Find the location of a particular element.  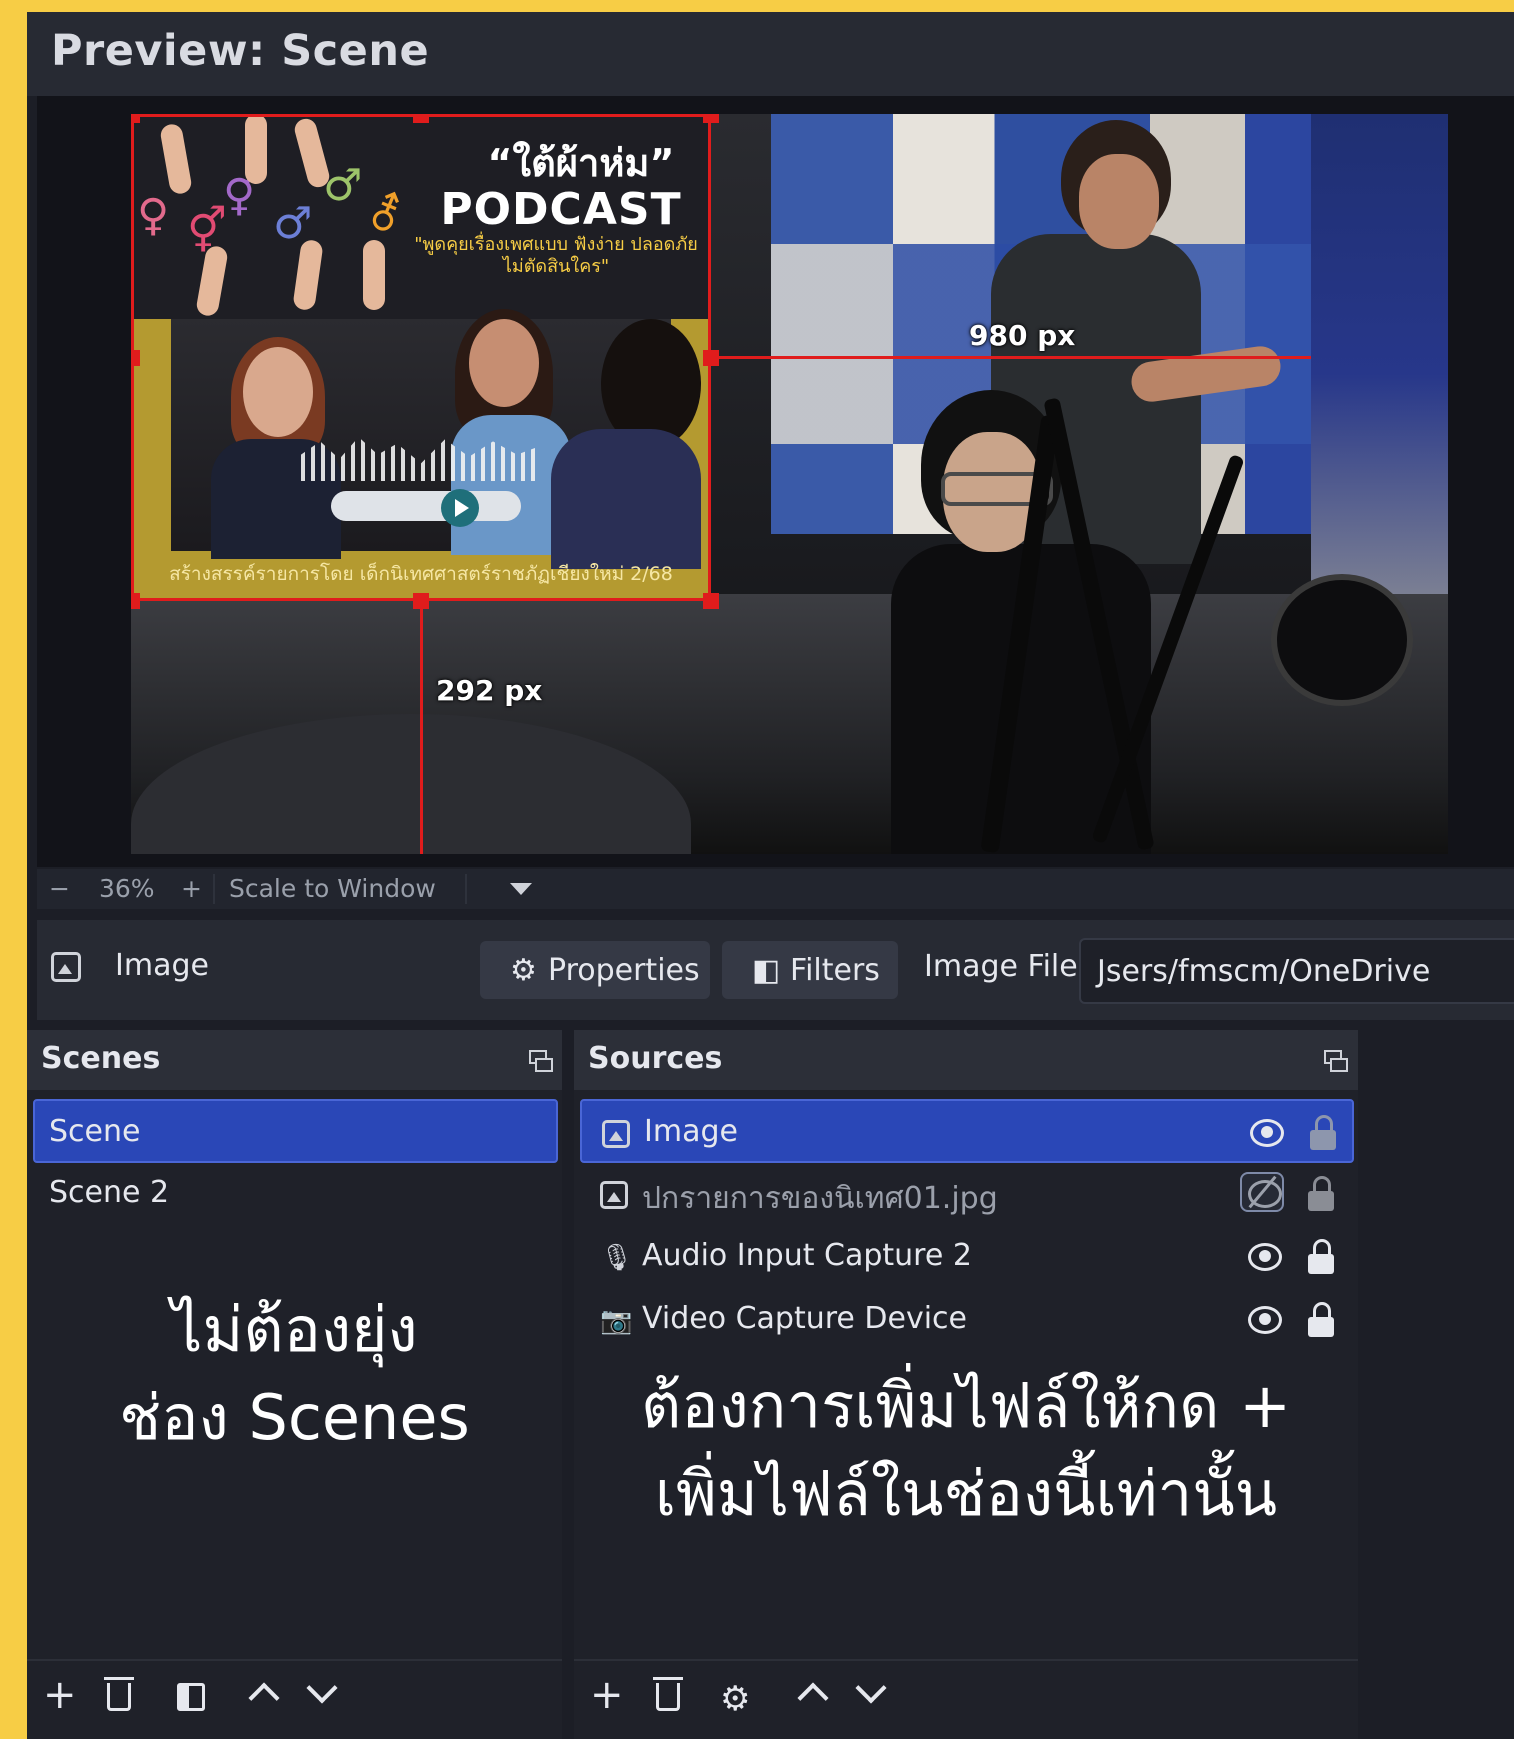

preview-header: Preview: Scene is located at coordinates (770, 54).